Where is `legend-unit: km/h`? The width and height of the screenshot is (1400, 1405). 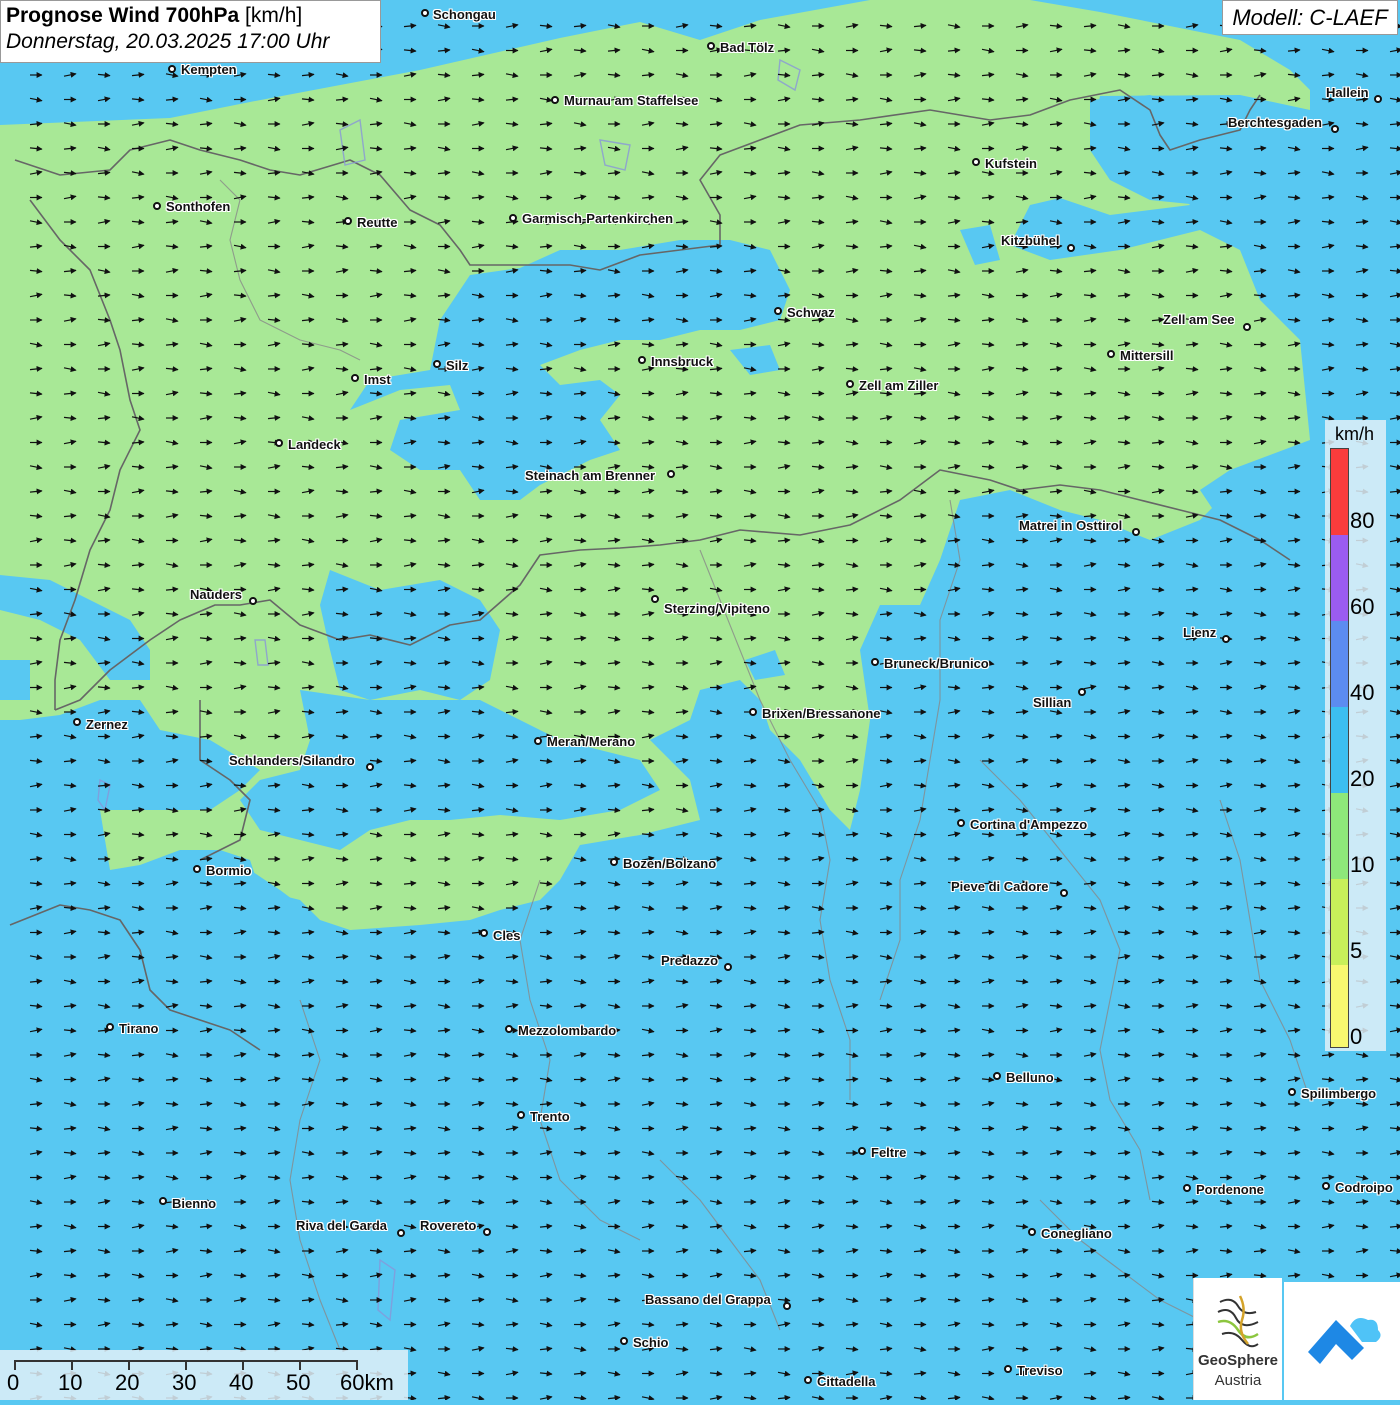
legend-unit: km/h is located at coordinates (1355, 434).